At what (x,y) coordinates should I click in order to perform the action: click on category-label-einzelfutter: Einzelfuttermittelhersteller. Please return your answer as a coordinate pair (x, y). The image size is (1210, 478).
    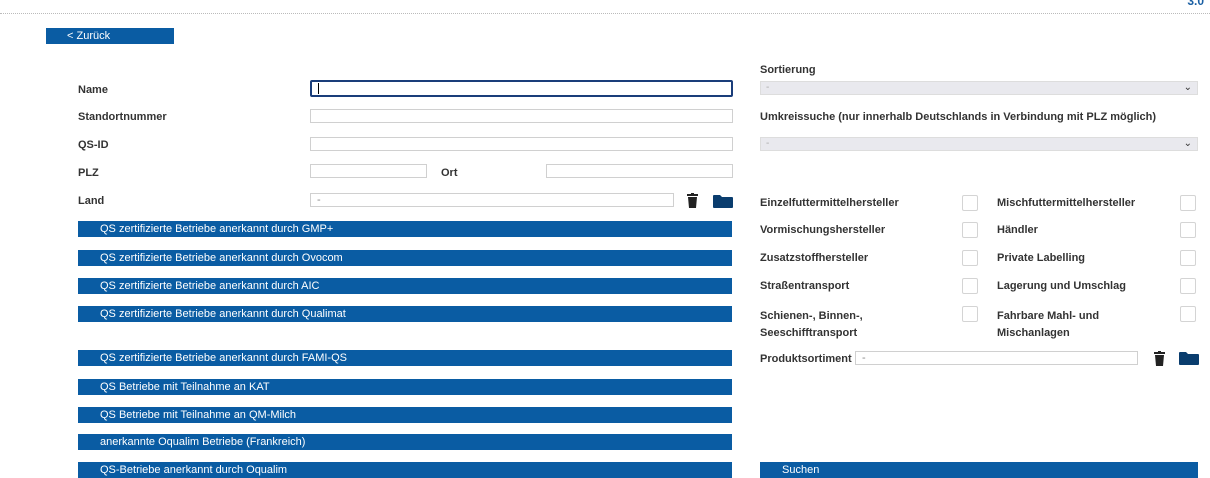
    Looking at the image, I should click on (829, 203).